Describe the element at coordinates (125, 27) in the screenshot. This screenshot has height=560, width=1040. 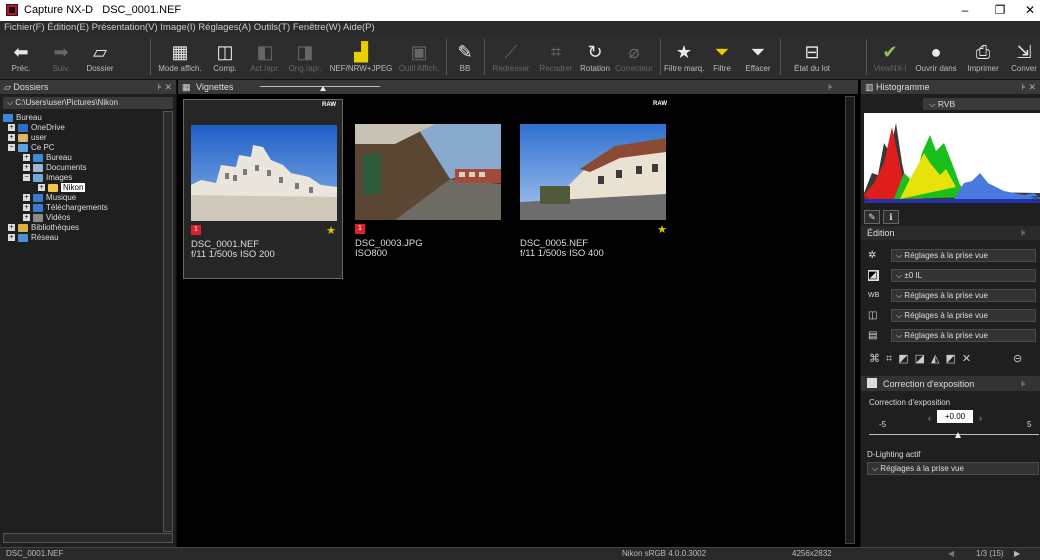
I see `menu-view: Présentation(V)` at that location.